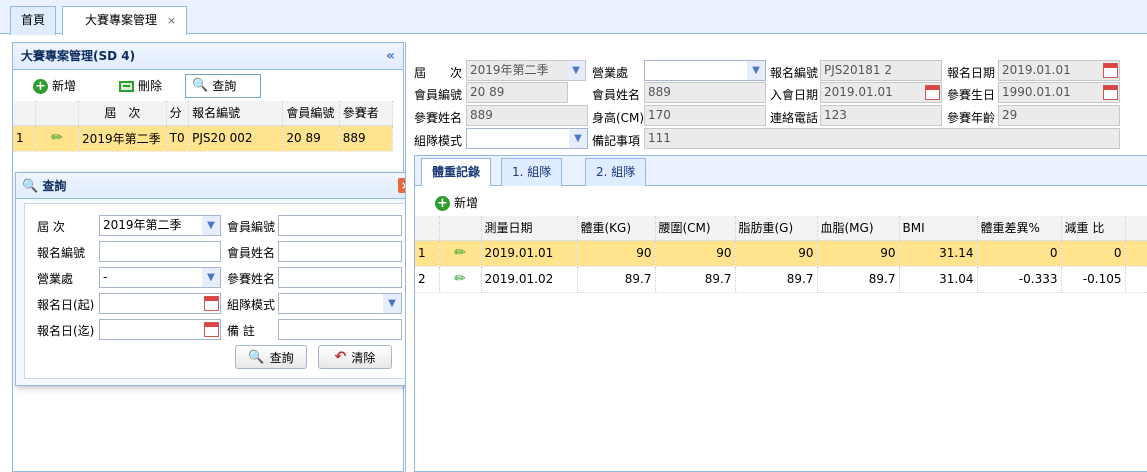  I want to click on label-member-name: 會員姓名, so click(251, 253).